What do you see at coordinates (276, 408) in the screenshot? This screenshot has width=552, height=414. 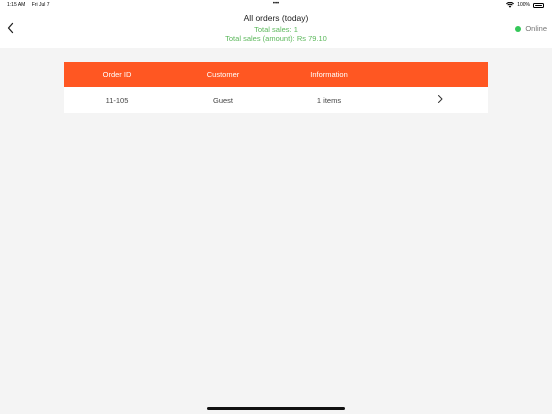 I see `home-indicator` at bounding box center [276, 408].